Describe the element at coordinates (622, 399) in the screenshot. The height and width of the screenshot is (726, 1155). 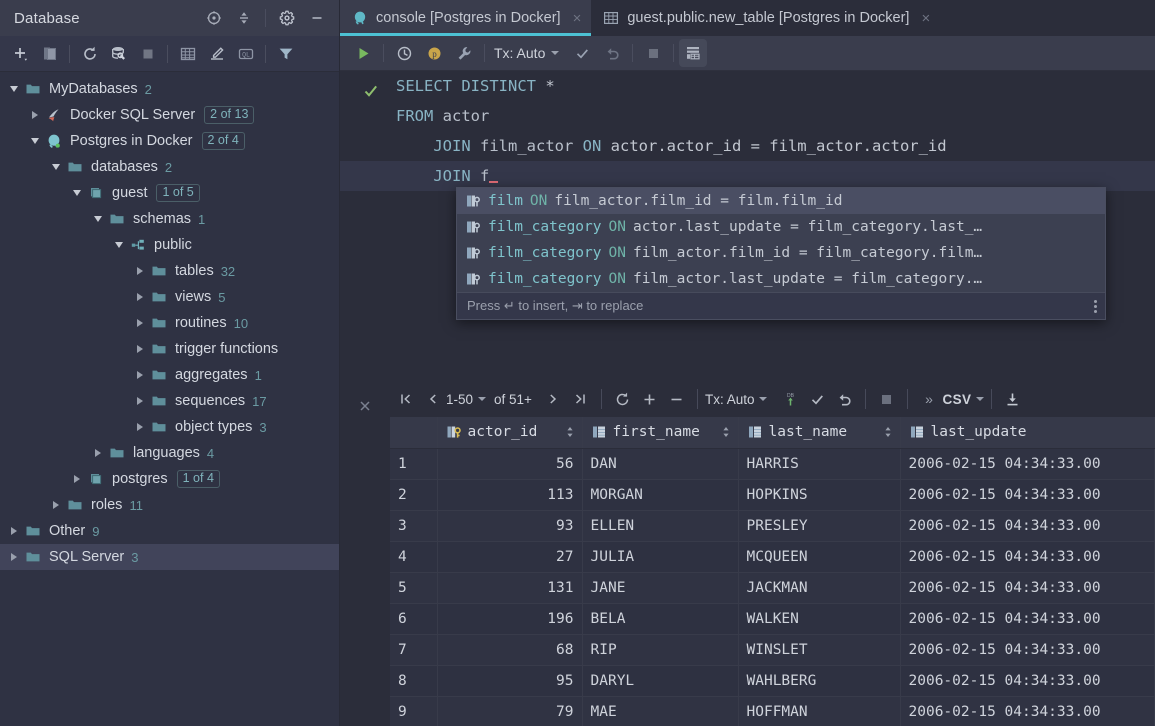
I see `reload-icon` at that location.